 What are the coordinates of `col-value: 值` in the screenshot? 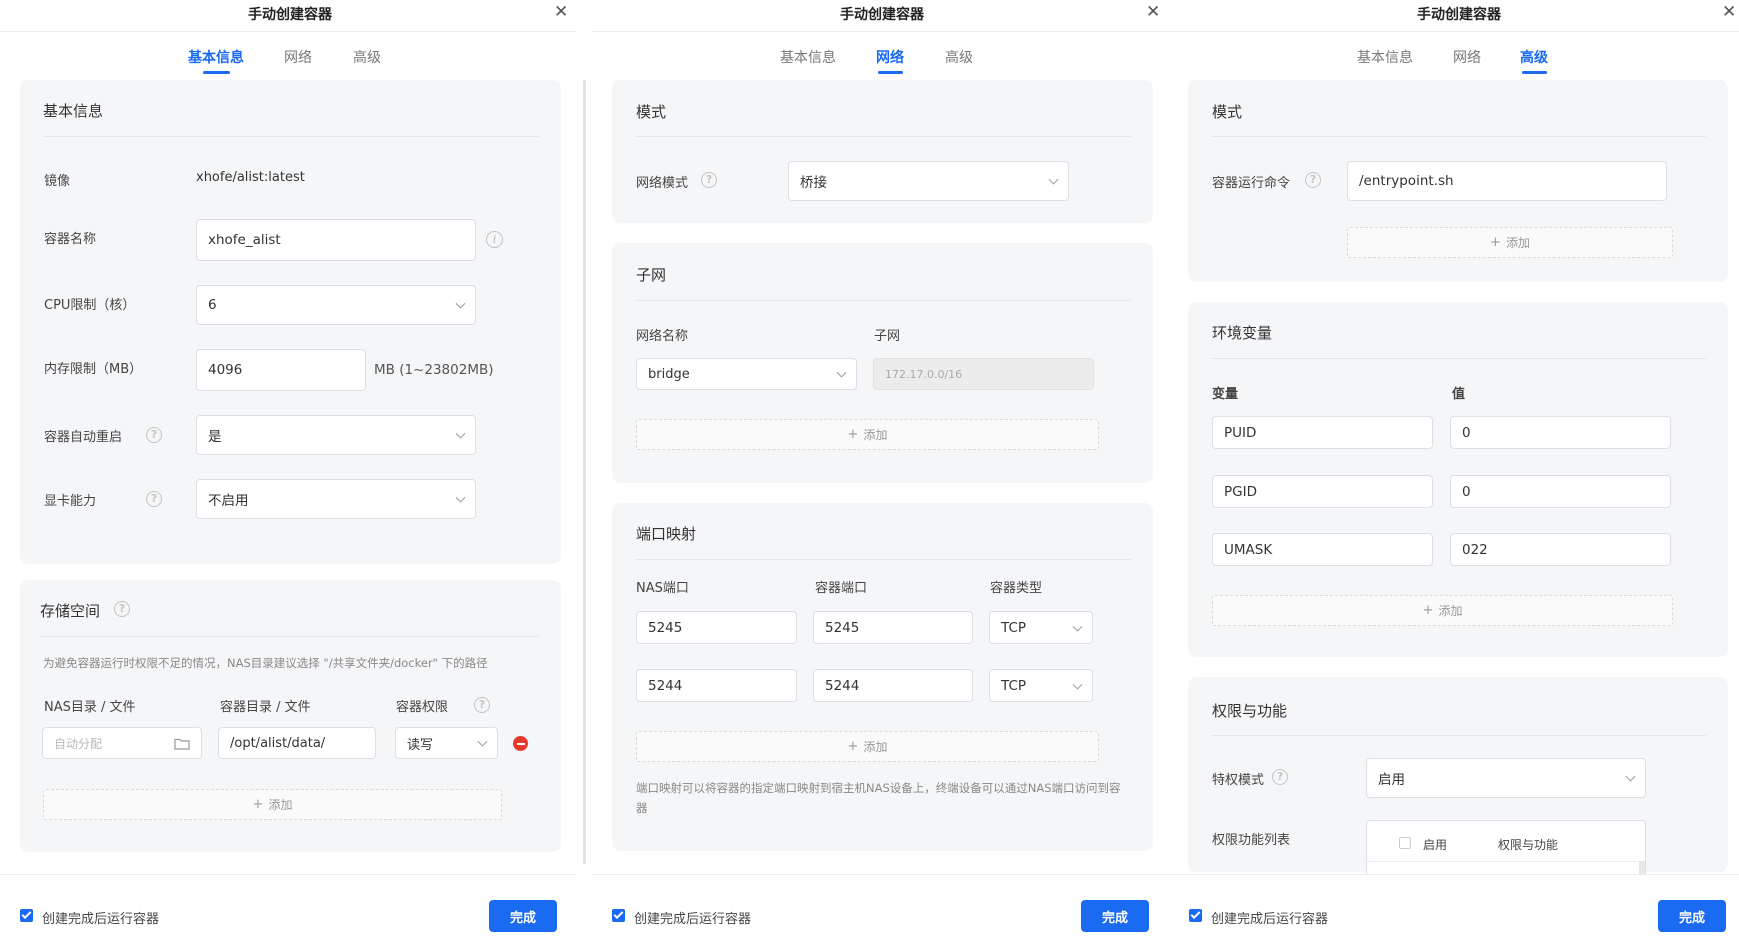 It's located at (1459, 394).